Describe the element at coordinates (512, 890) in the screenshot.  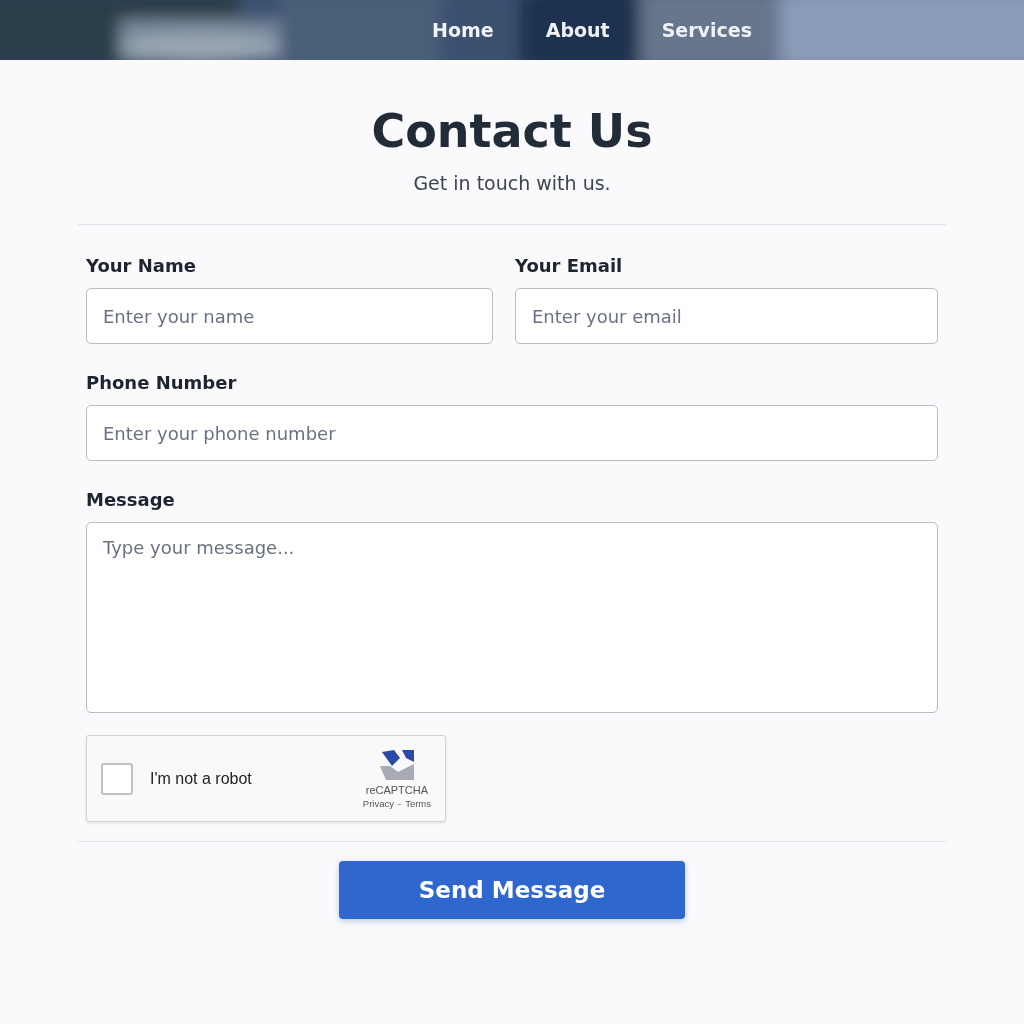
I see `send-button: Send Message` at that location.